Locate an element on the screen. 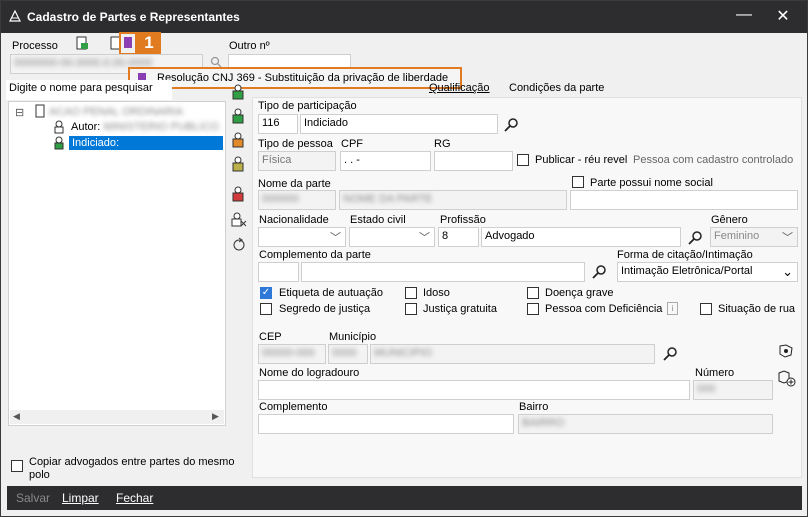 The height and width of the screenshot is (517, 808). search-complemento-icon is located at coordinates (600, 272).